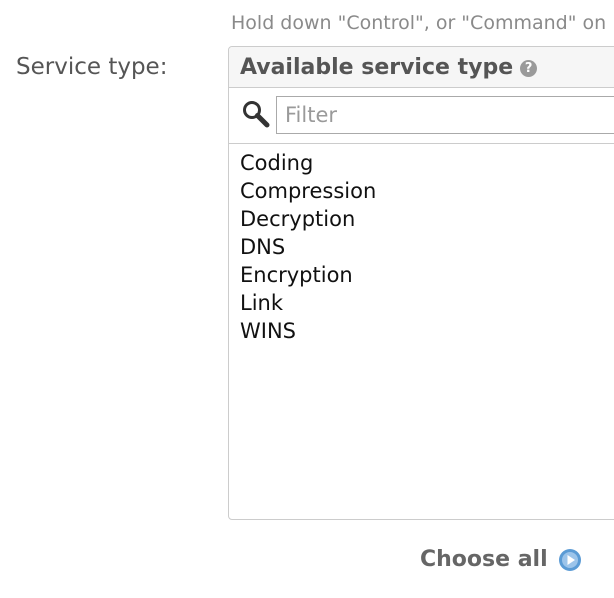  I want to click on selector-header-title: Available service type, so click(377, 67).